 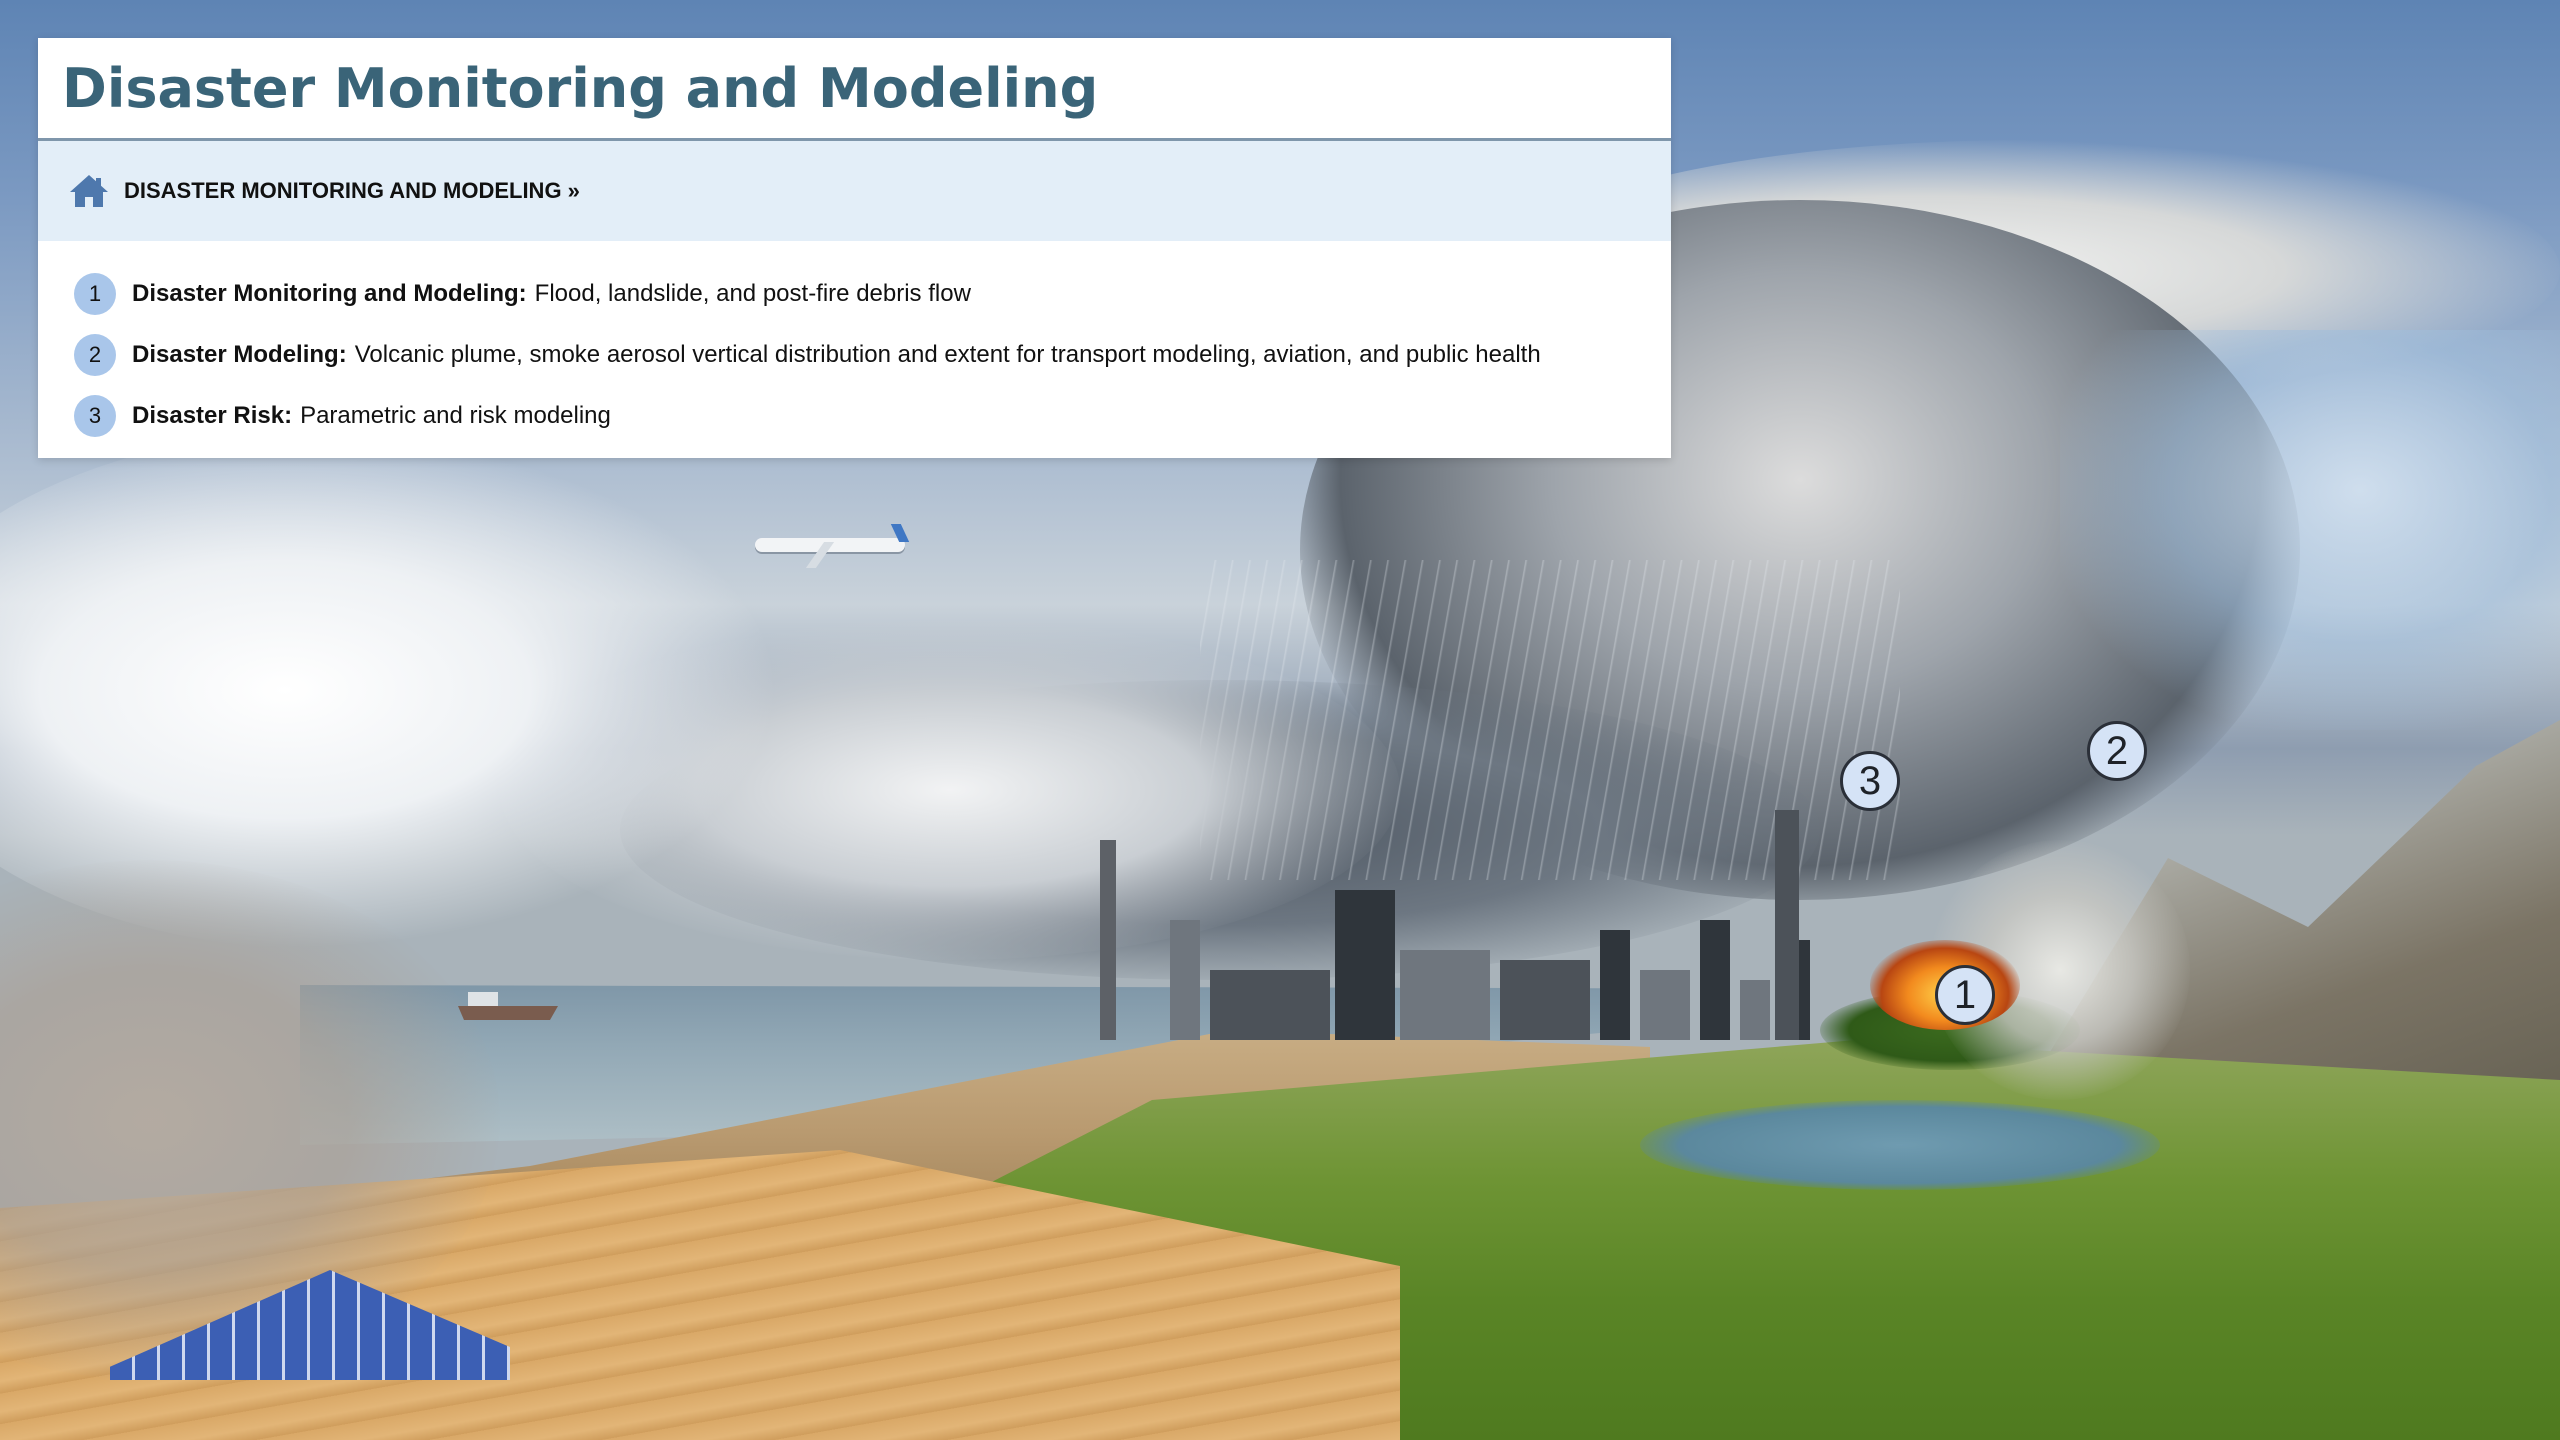 What do you see at coordinates (329, 293) in the screenshot?
I see `item-label: Disaster Monitoring and Modeling:` at bounding box center [329, 293].